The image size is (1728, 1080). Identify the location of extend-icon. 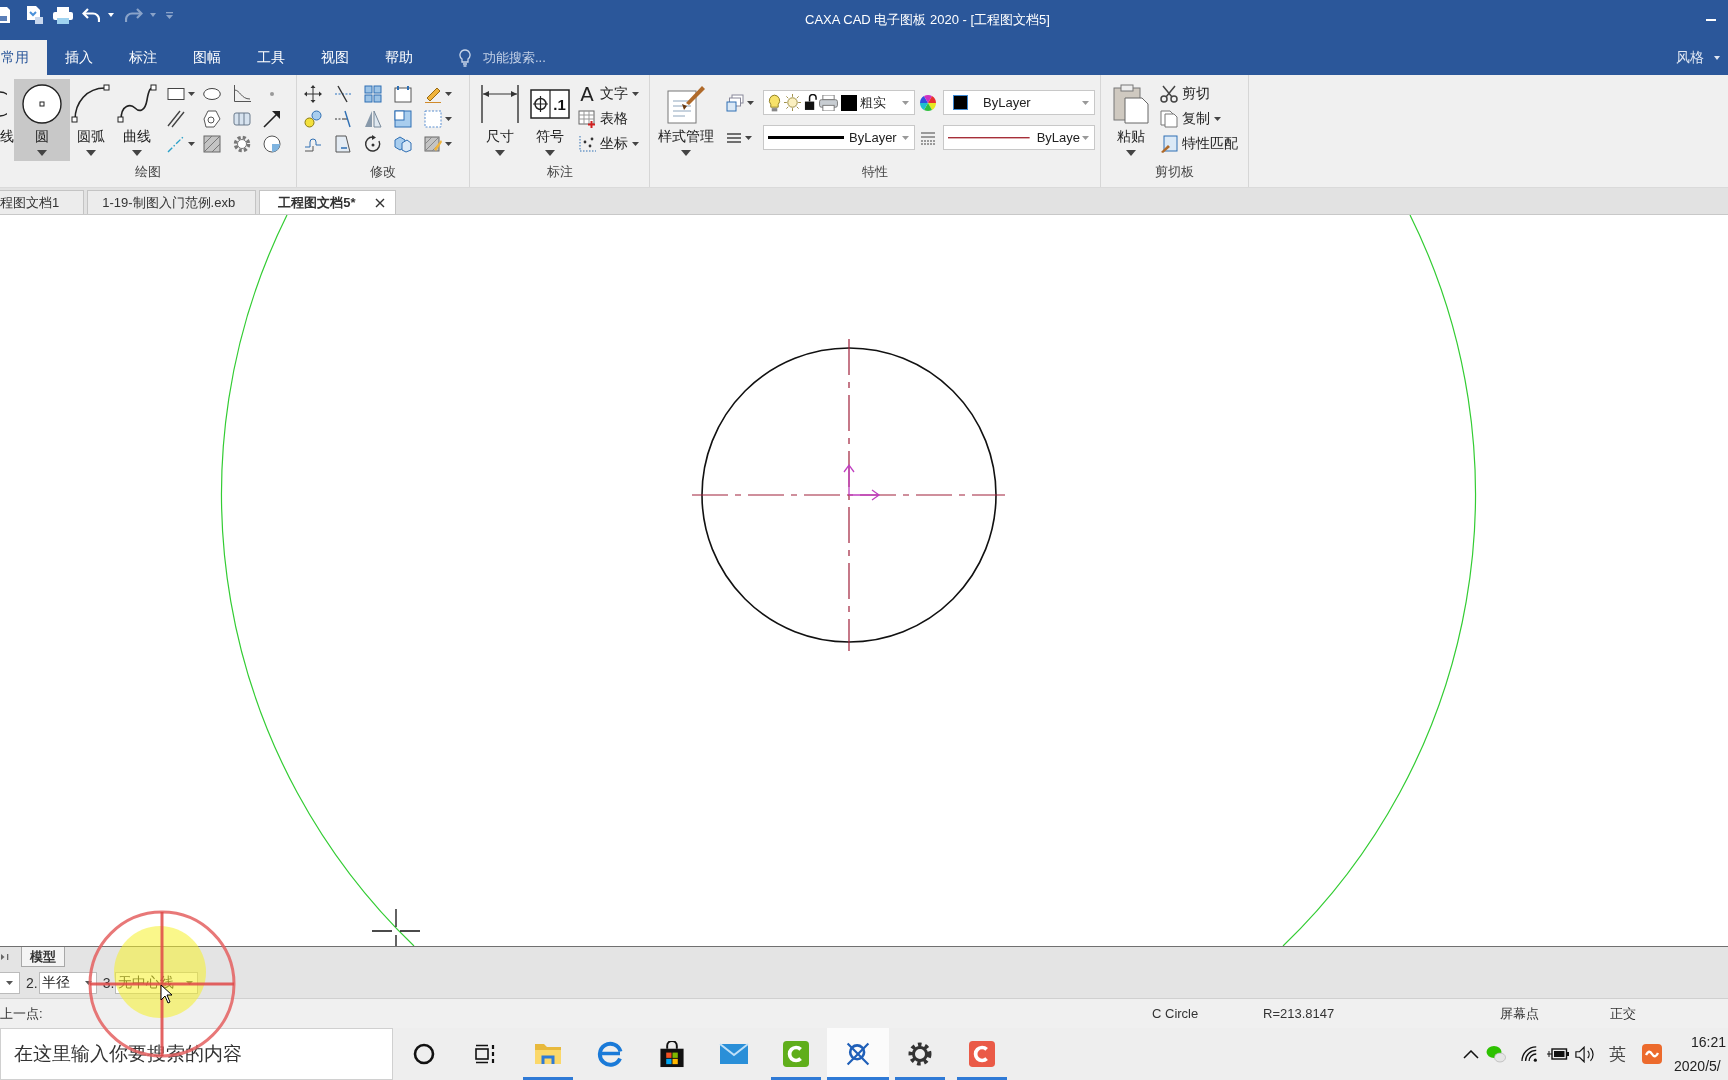
(343, 118).